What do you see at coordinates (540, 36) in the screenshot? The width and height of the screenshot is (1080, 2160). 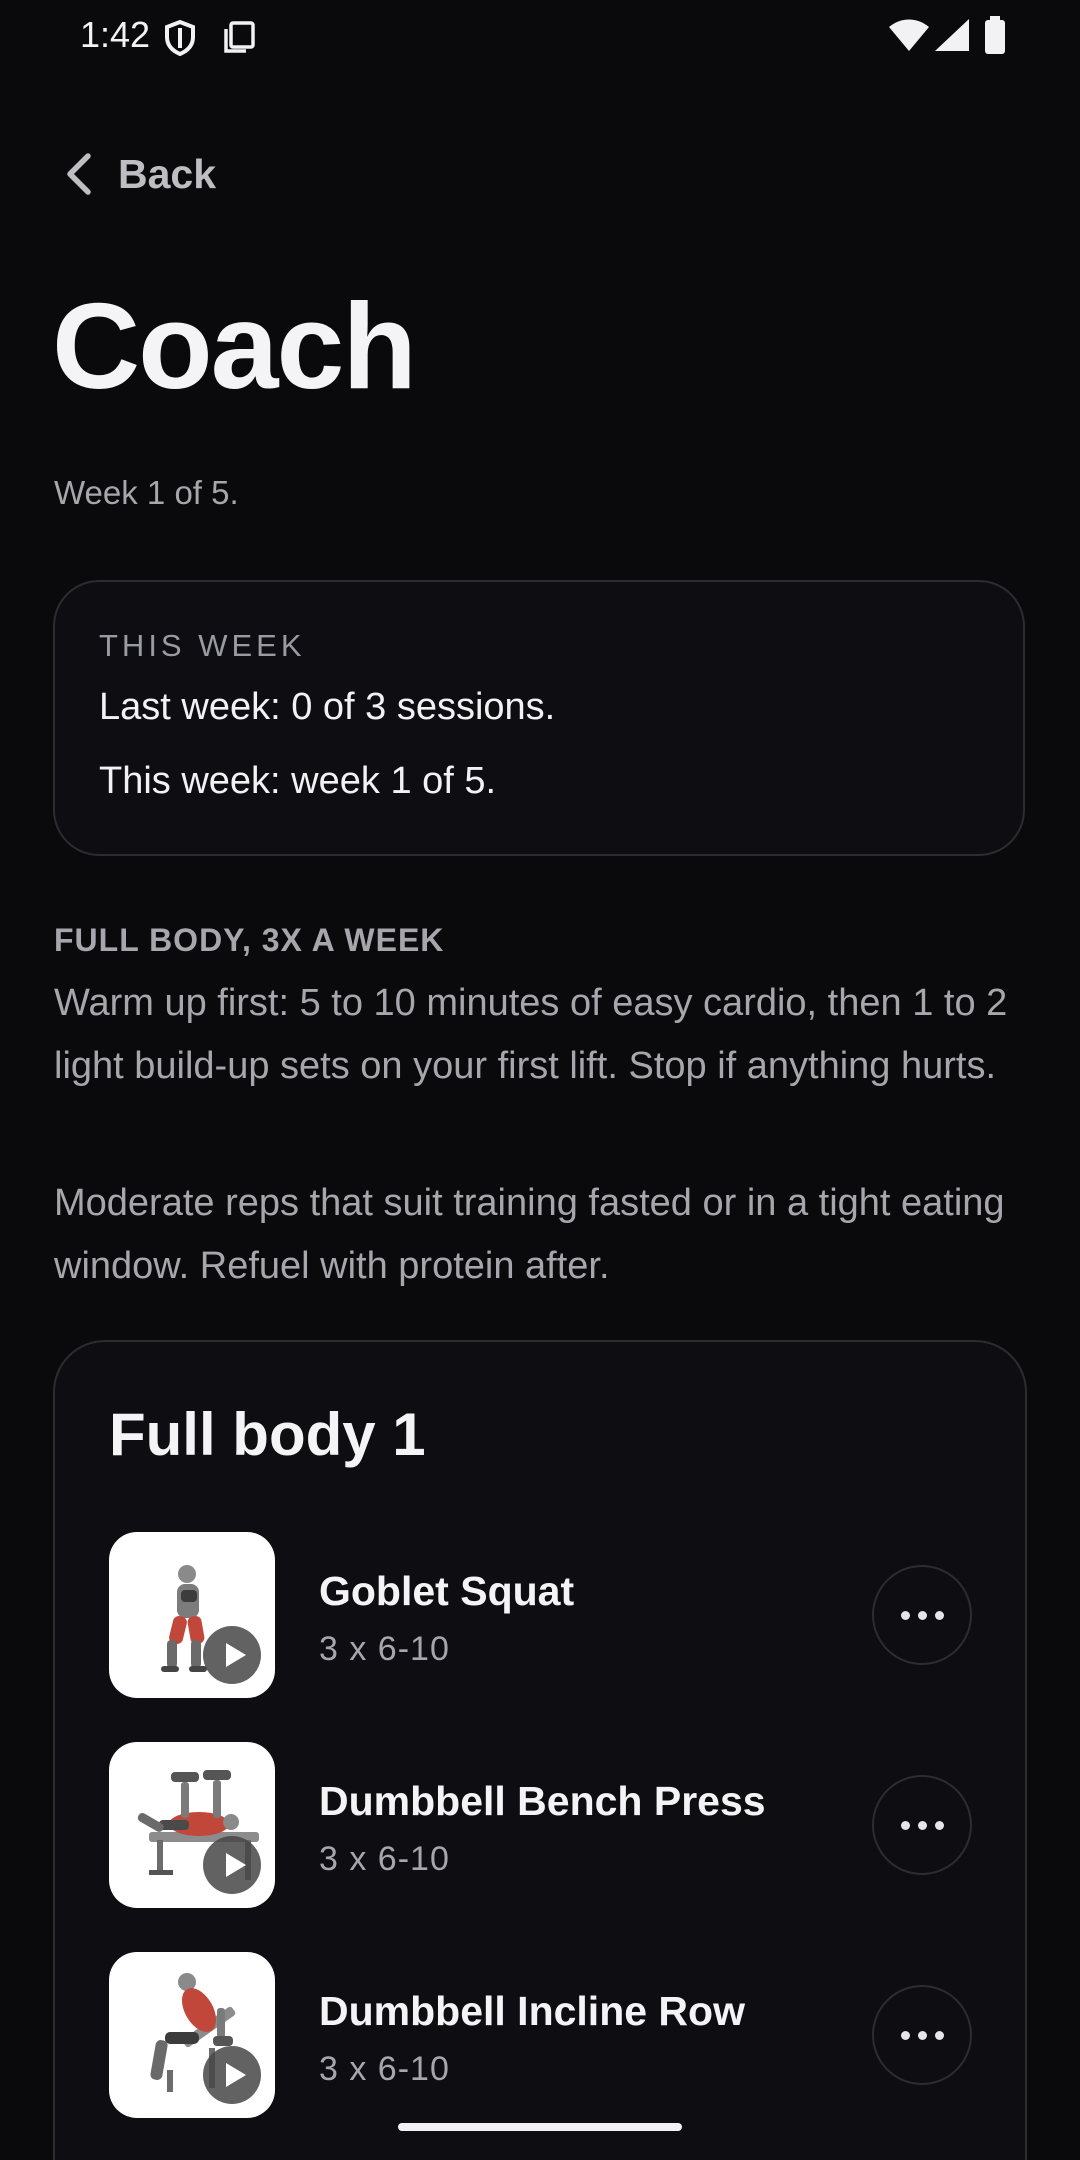 I see `status-bar: 1:42` at bounding box center [540, 36].